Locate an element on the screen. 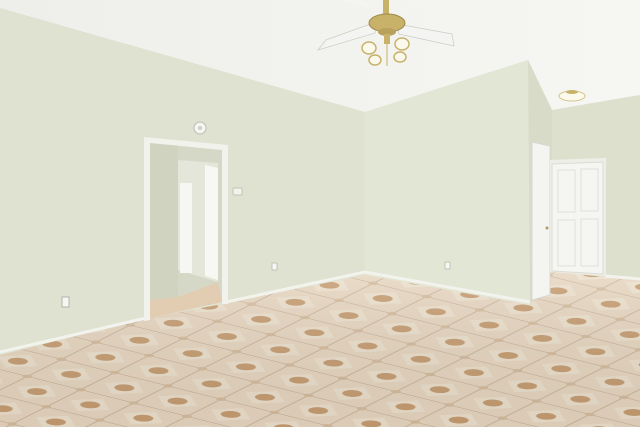  outlet-icon is located at coordinates (65, 302).